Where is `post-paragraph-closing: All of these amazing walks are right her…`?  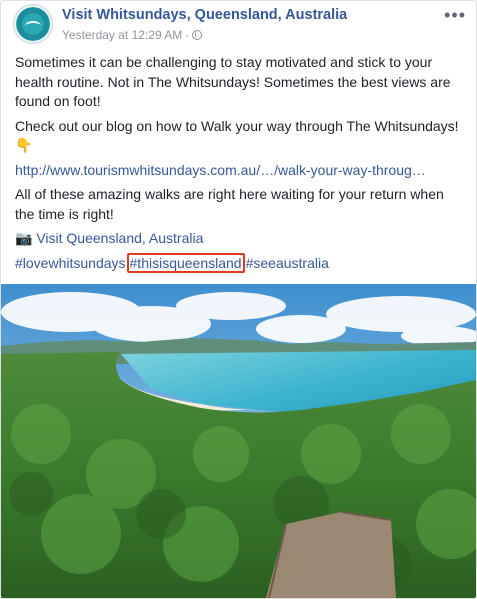 post-paragraph-closing: All of these amazing walks are right her… is located at coordinates (229, 204).